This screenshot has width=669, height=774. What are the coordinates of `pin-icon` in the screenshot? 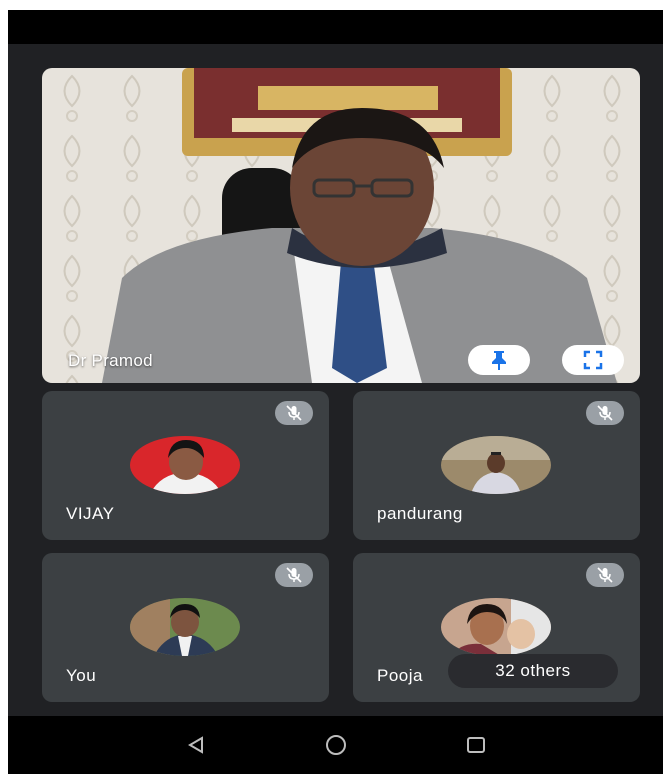 It's located at (499, 360).